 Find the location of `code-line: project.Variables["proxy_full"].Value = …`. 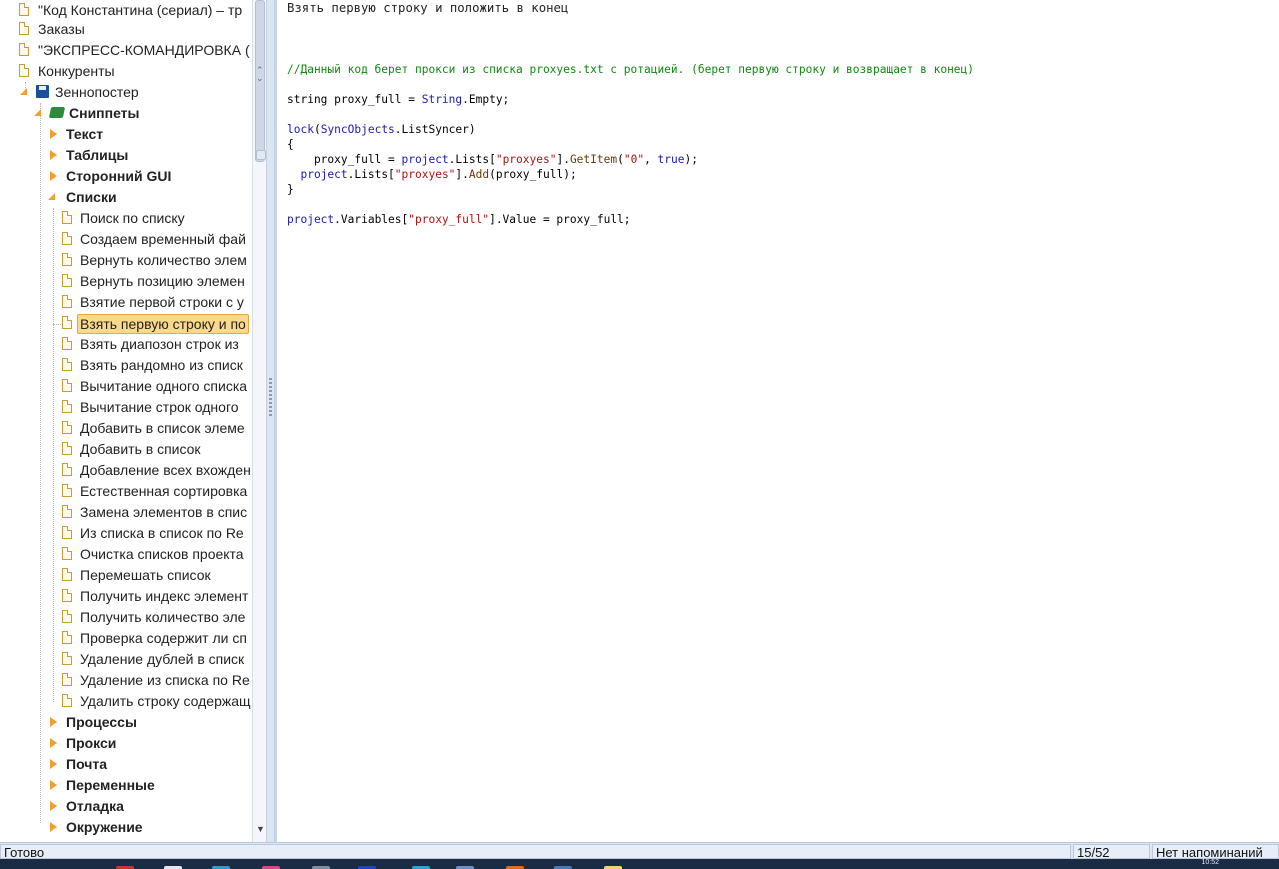

code-line: project.Variables["proxy_full"].Value = … is located at coordinates (459, 219).